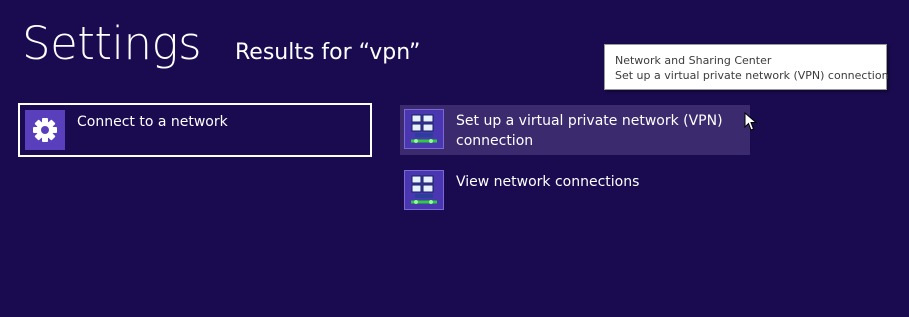 This screenshot has height=317, width=909. Describe the element at coordinates (45, 130) in the screenshot. I see `gear-icon` at that location.